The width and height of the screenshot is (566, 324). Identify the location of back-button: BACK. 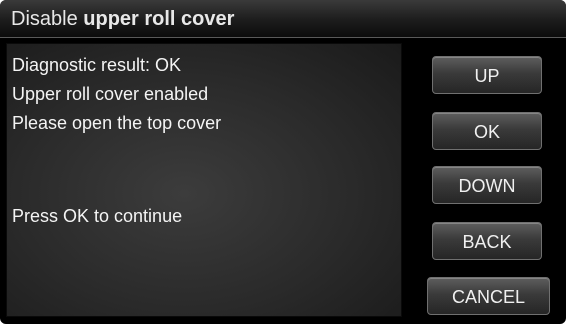
(487, 241).